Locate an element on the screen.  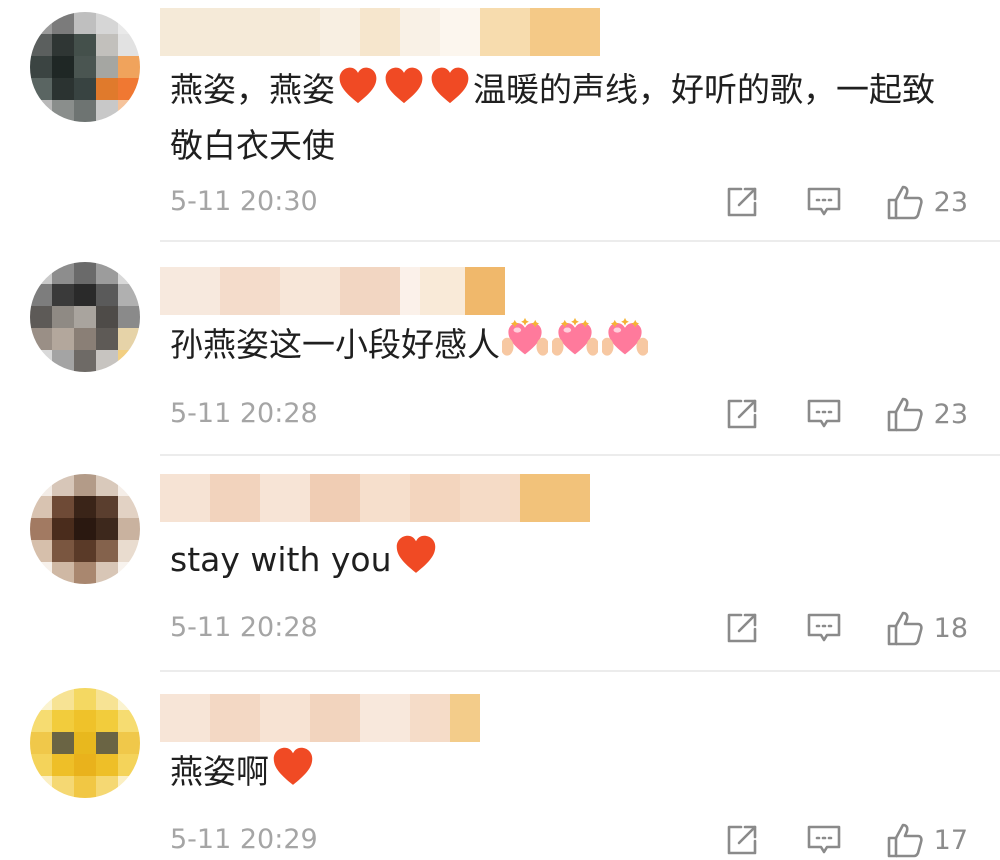
red-heart-icon is located at coordinates (415, 554).